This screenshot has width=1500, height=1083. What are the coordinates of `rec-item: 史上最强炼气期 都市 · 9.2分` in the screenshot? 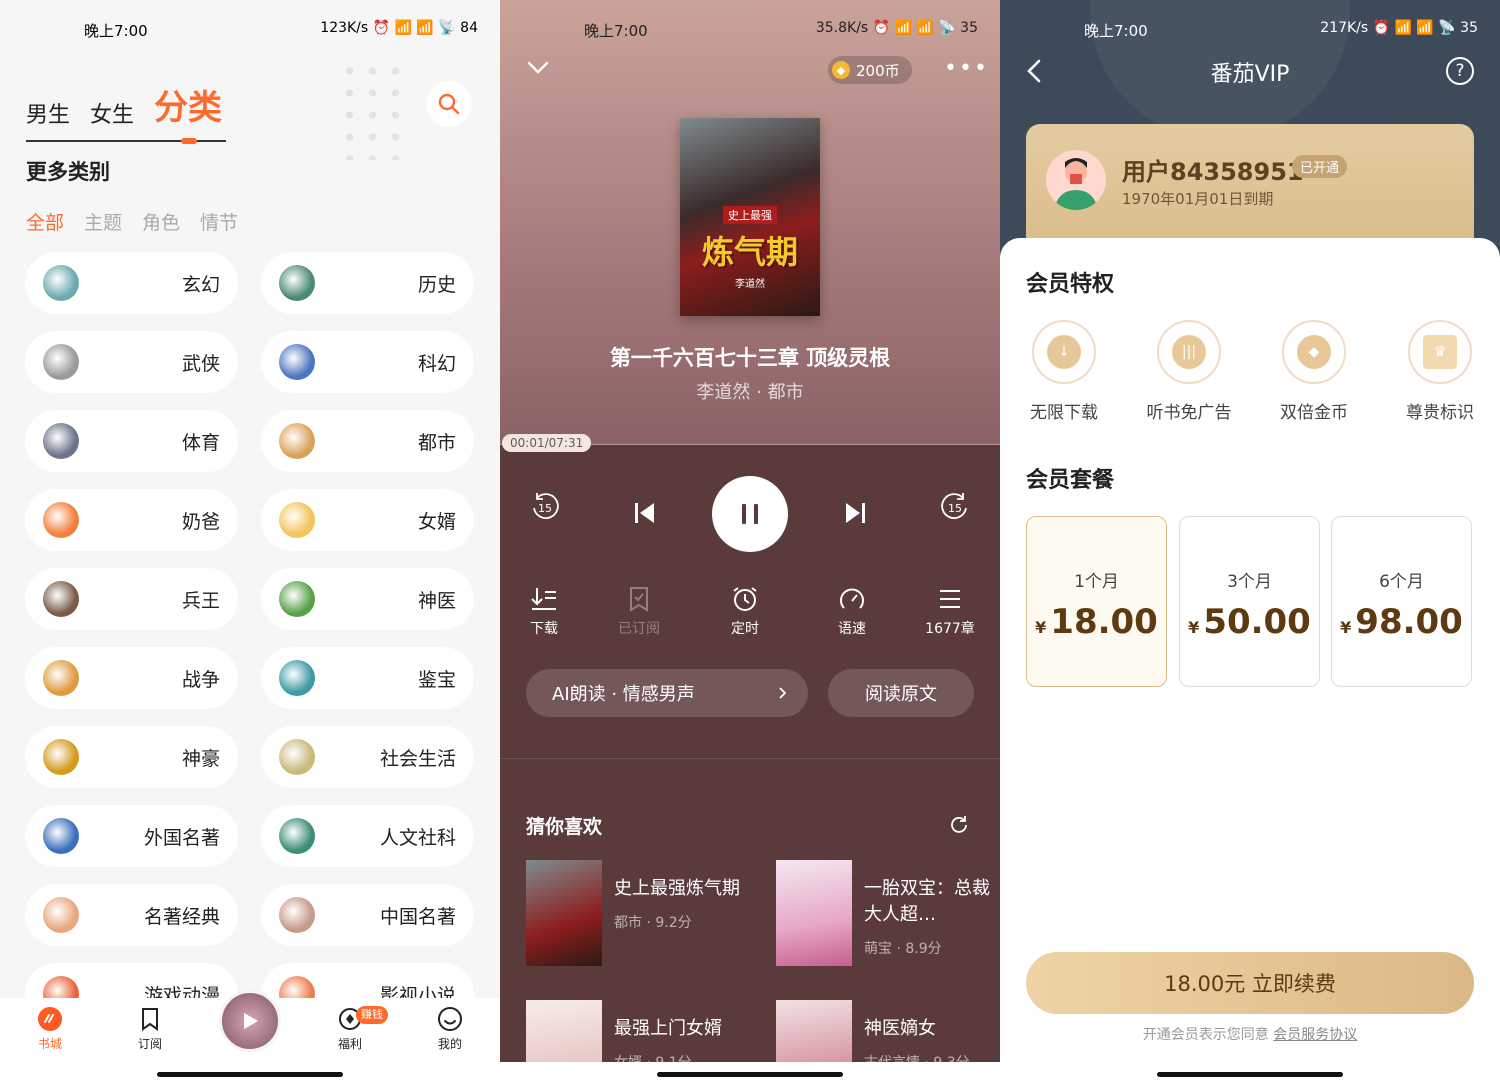 It's located at (641, 915).